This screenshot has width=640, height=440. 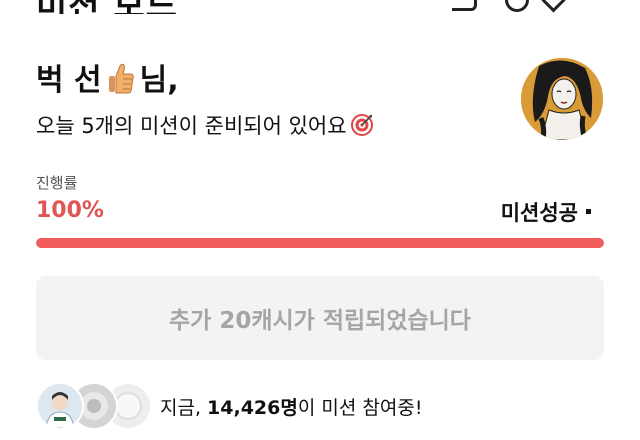 I want to click on progress-percent: 100%, so click(x=70, y=210).